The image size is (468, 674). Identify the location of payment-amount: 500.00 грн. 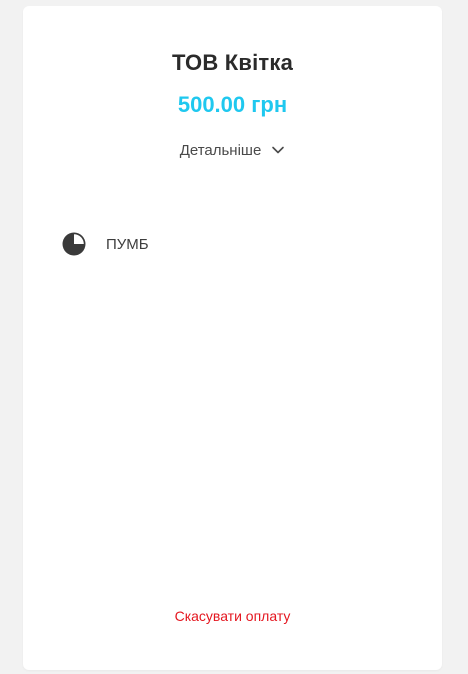
(232, 104).